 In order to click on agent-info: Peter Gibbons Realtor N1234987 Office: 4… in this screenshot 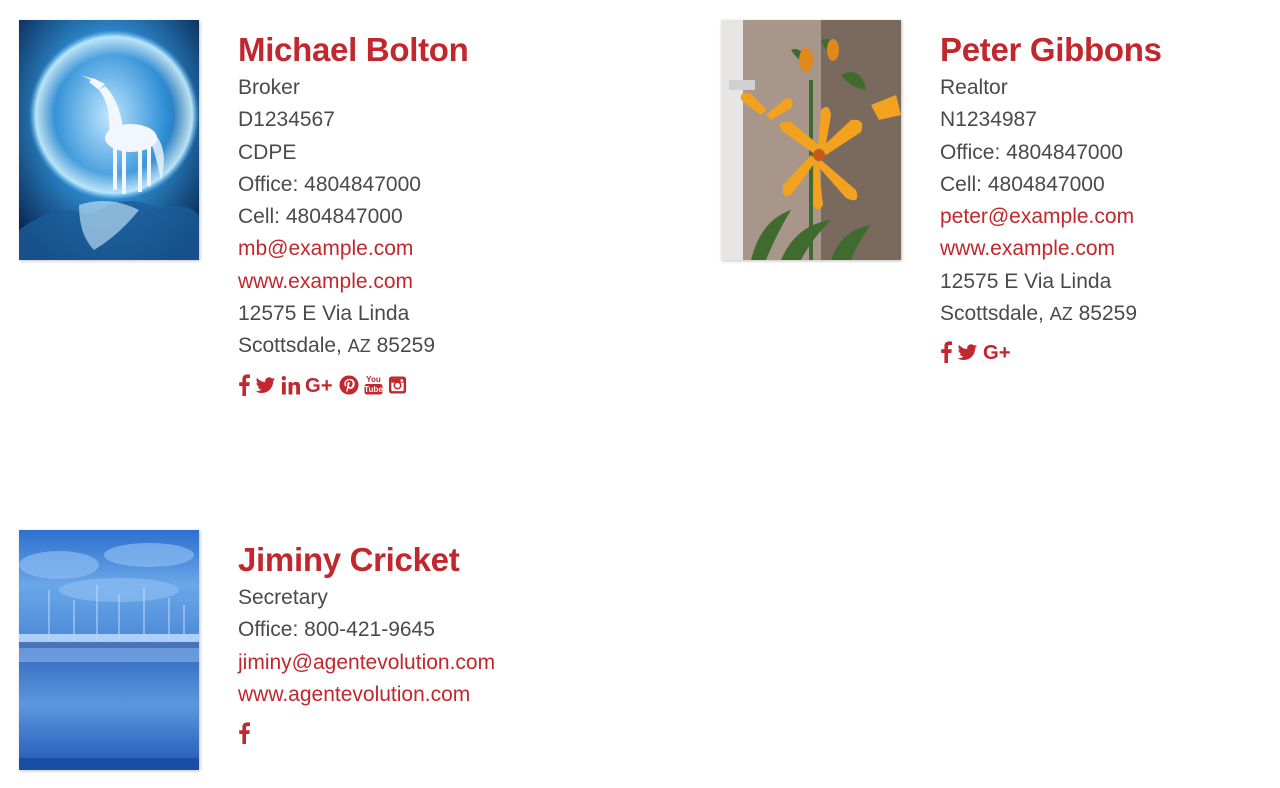, I will do `click(1110, 197)`.